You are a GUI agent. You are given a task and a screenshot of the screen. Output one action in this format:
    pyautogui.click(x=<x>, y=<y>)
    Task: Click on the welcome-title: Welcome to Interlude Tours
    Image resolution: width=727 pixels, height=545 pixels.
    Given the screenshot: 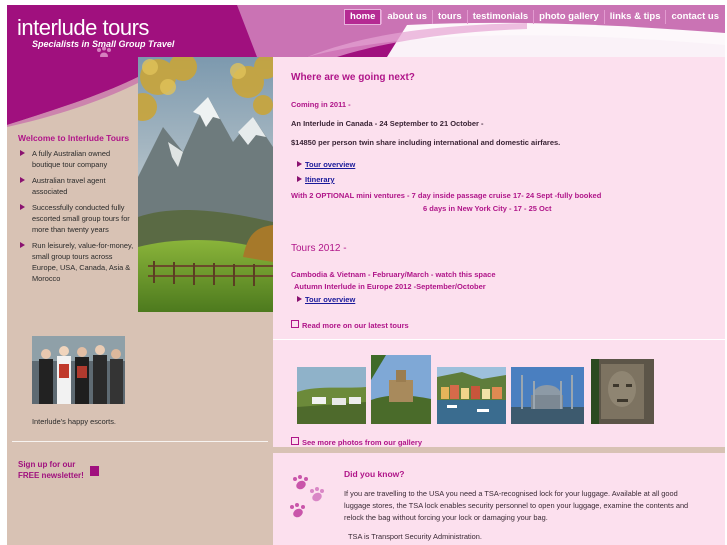 What is the action you would take?
    pyautogui.click(x=74, y=138)
    